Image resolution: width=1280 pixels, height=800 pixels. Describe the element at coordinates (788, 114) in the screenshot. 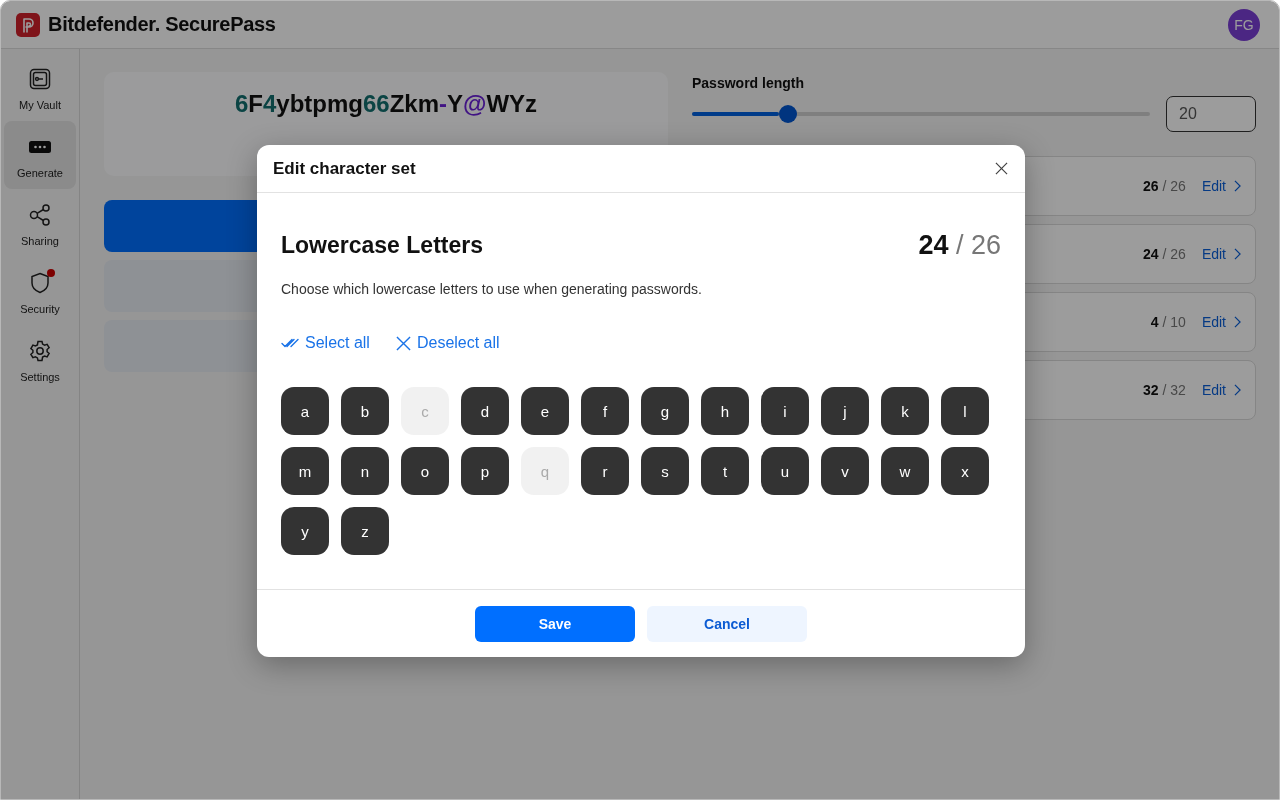

I see `slider-handle` at that location.